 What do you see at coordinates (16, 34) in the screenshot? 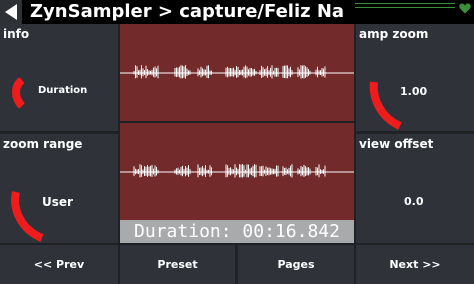
I see `info-panel-title: info` at bounding box center [16, 34].